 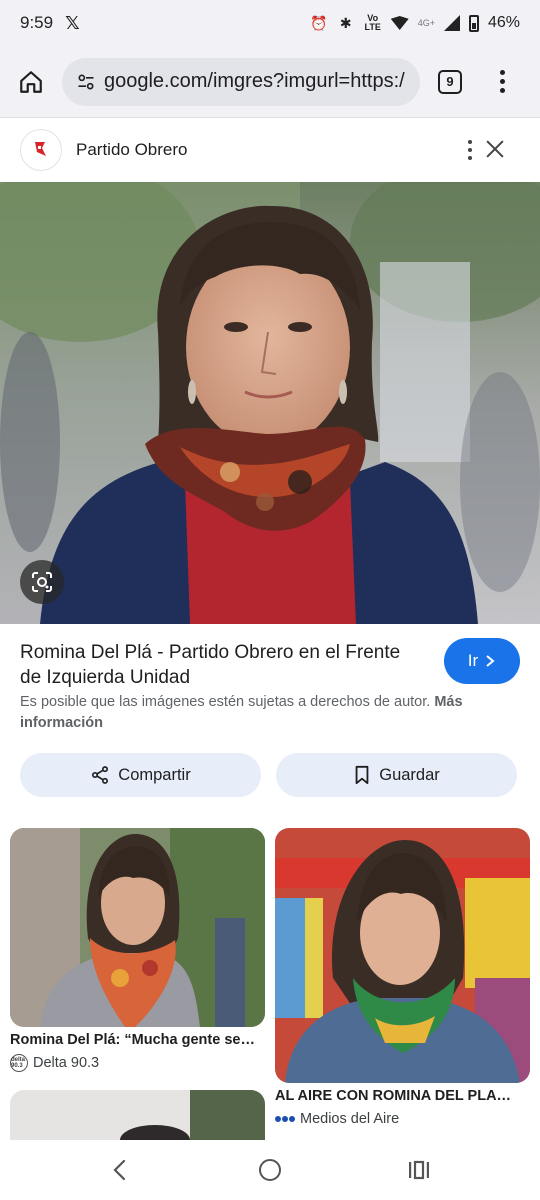 I want to click on google-lens-icon, so click(x=42, y=582).